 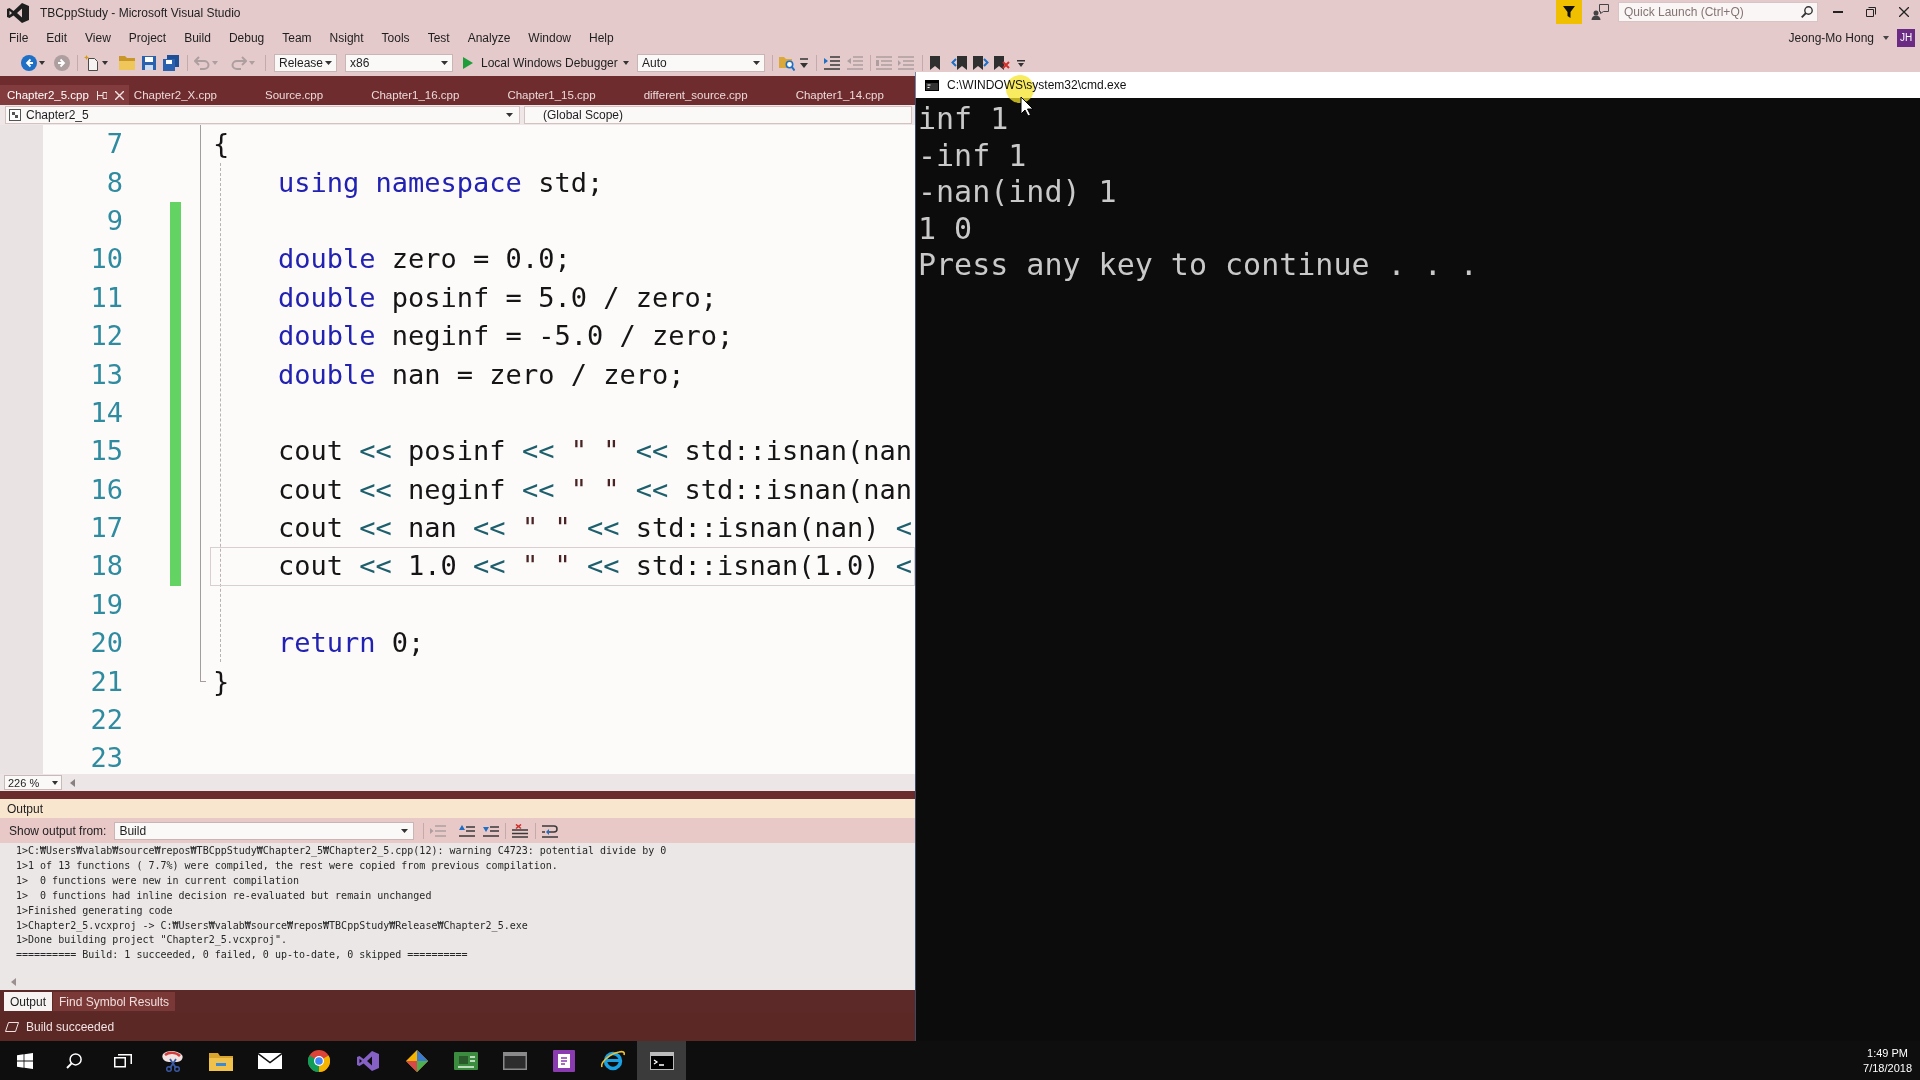 What do you see at coordinates (64, 95) in the screenshot?
I see `file-tab: Chapter2_5.cpp` at bounding box center [64, 95].